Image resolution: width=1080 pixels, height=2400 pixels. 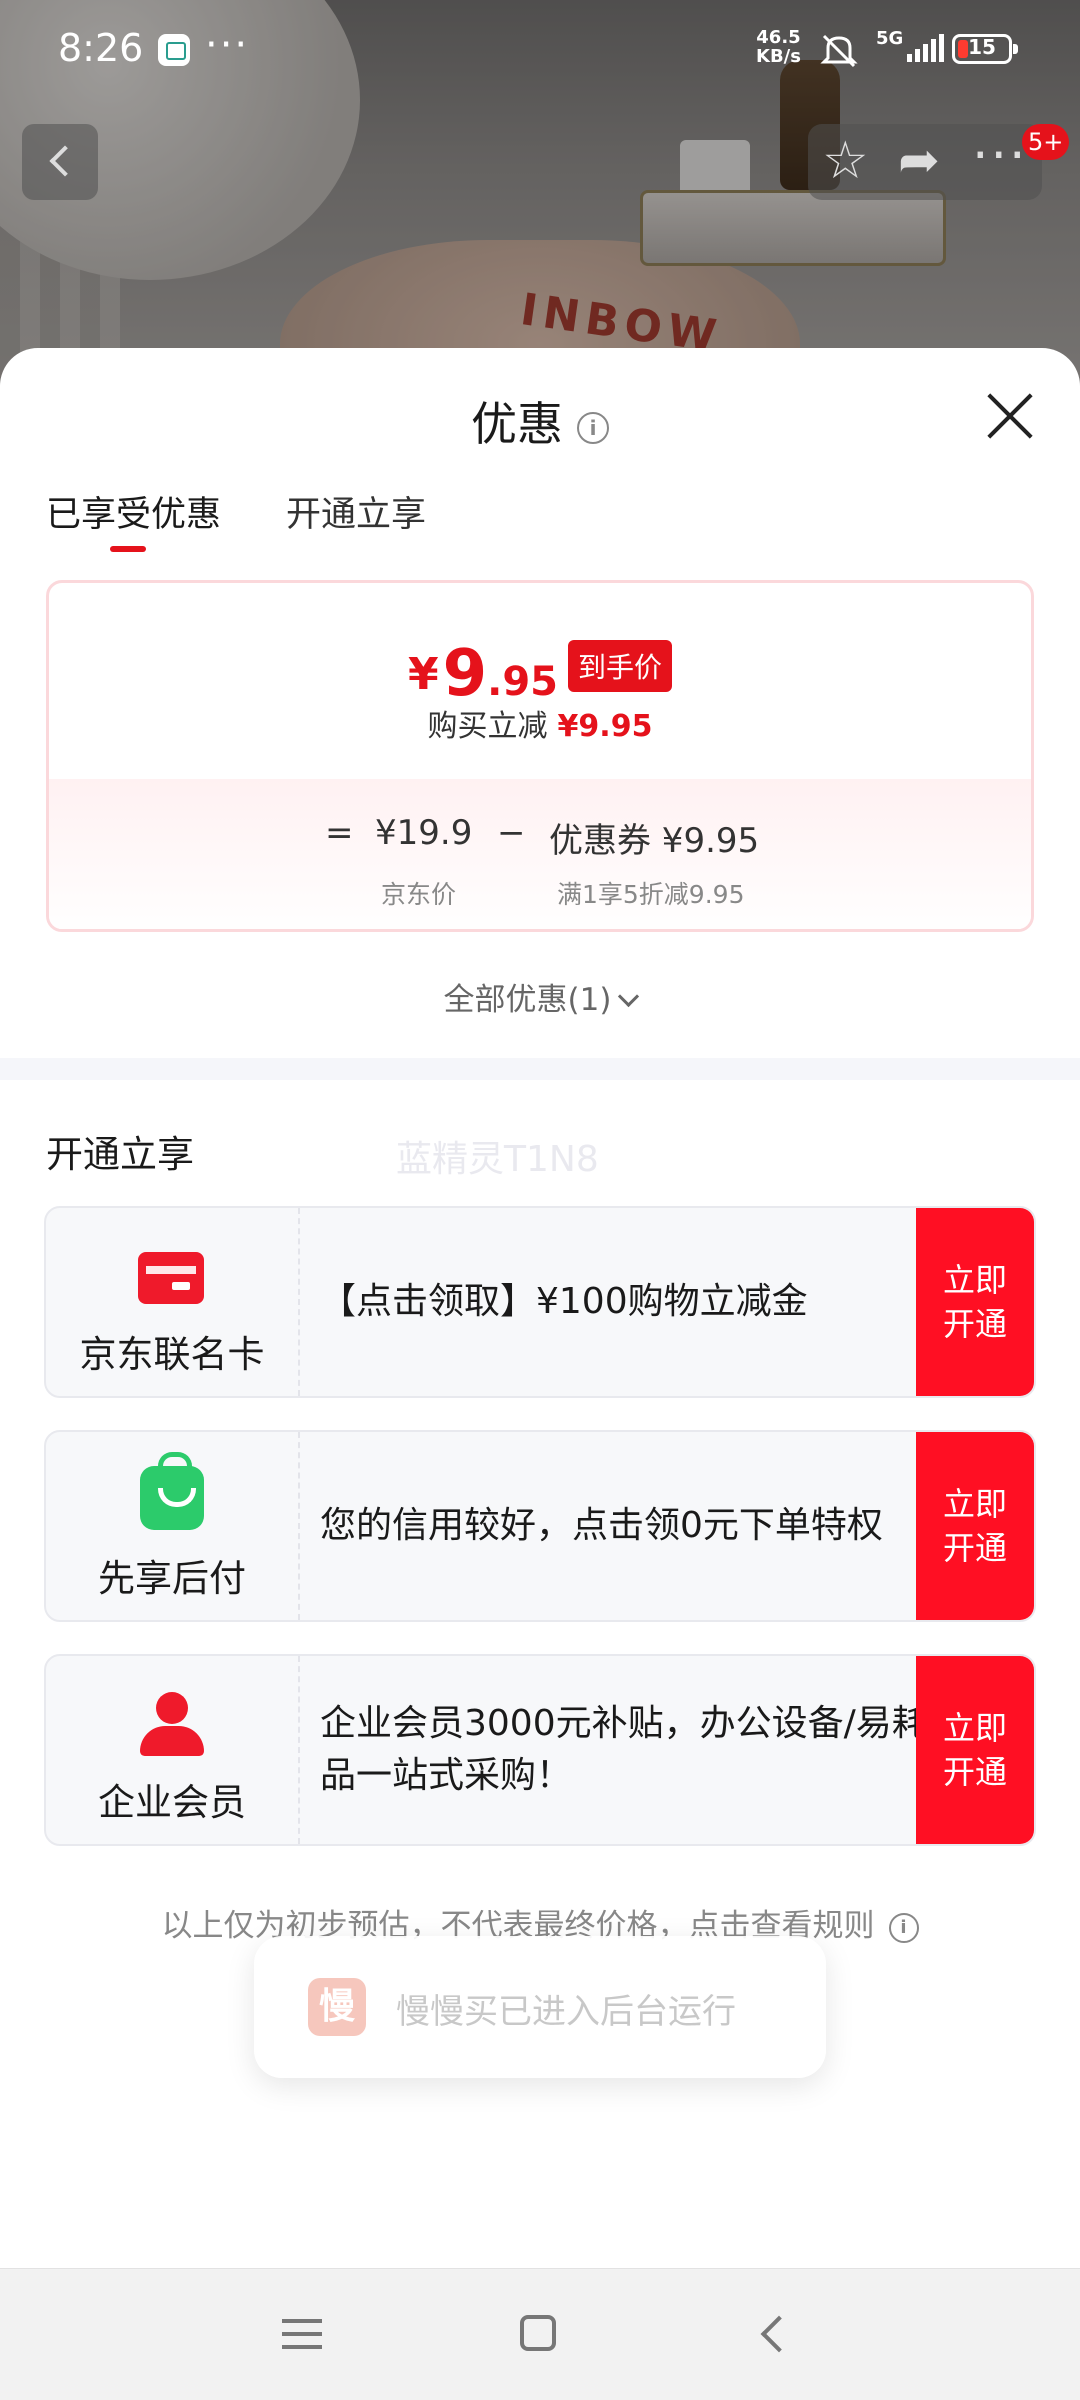 I want to click on app-notification-icon, so click(x=174, y=50).